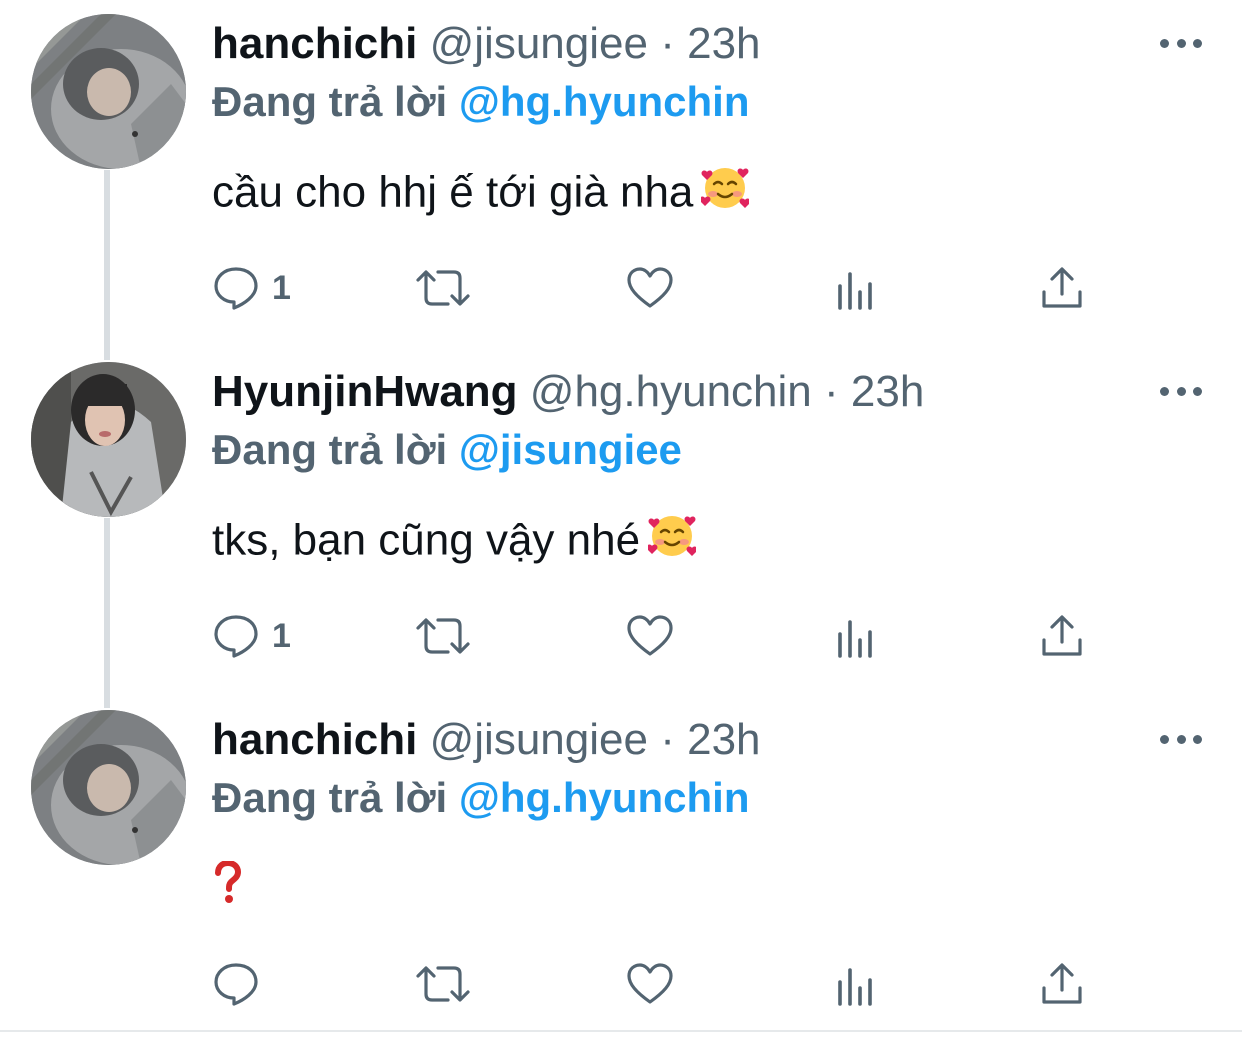 The width and height of the screenshot is (1242, 1044). I want to click on tweet-text, so click(227, 888).